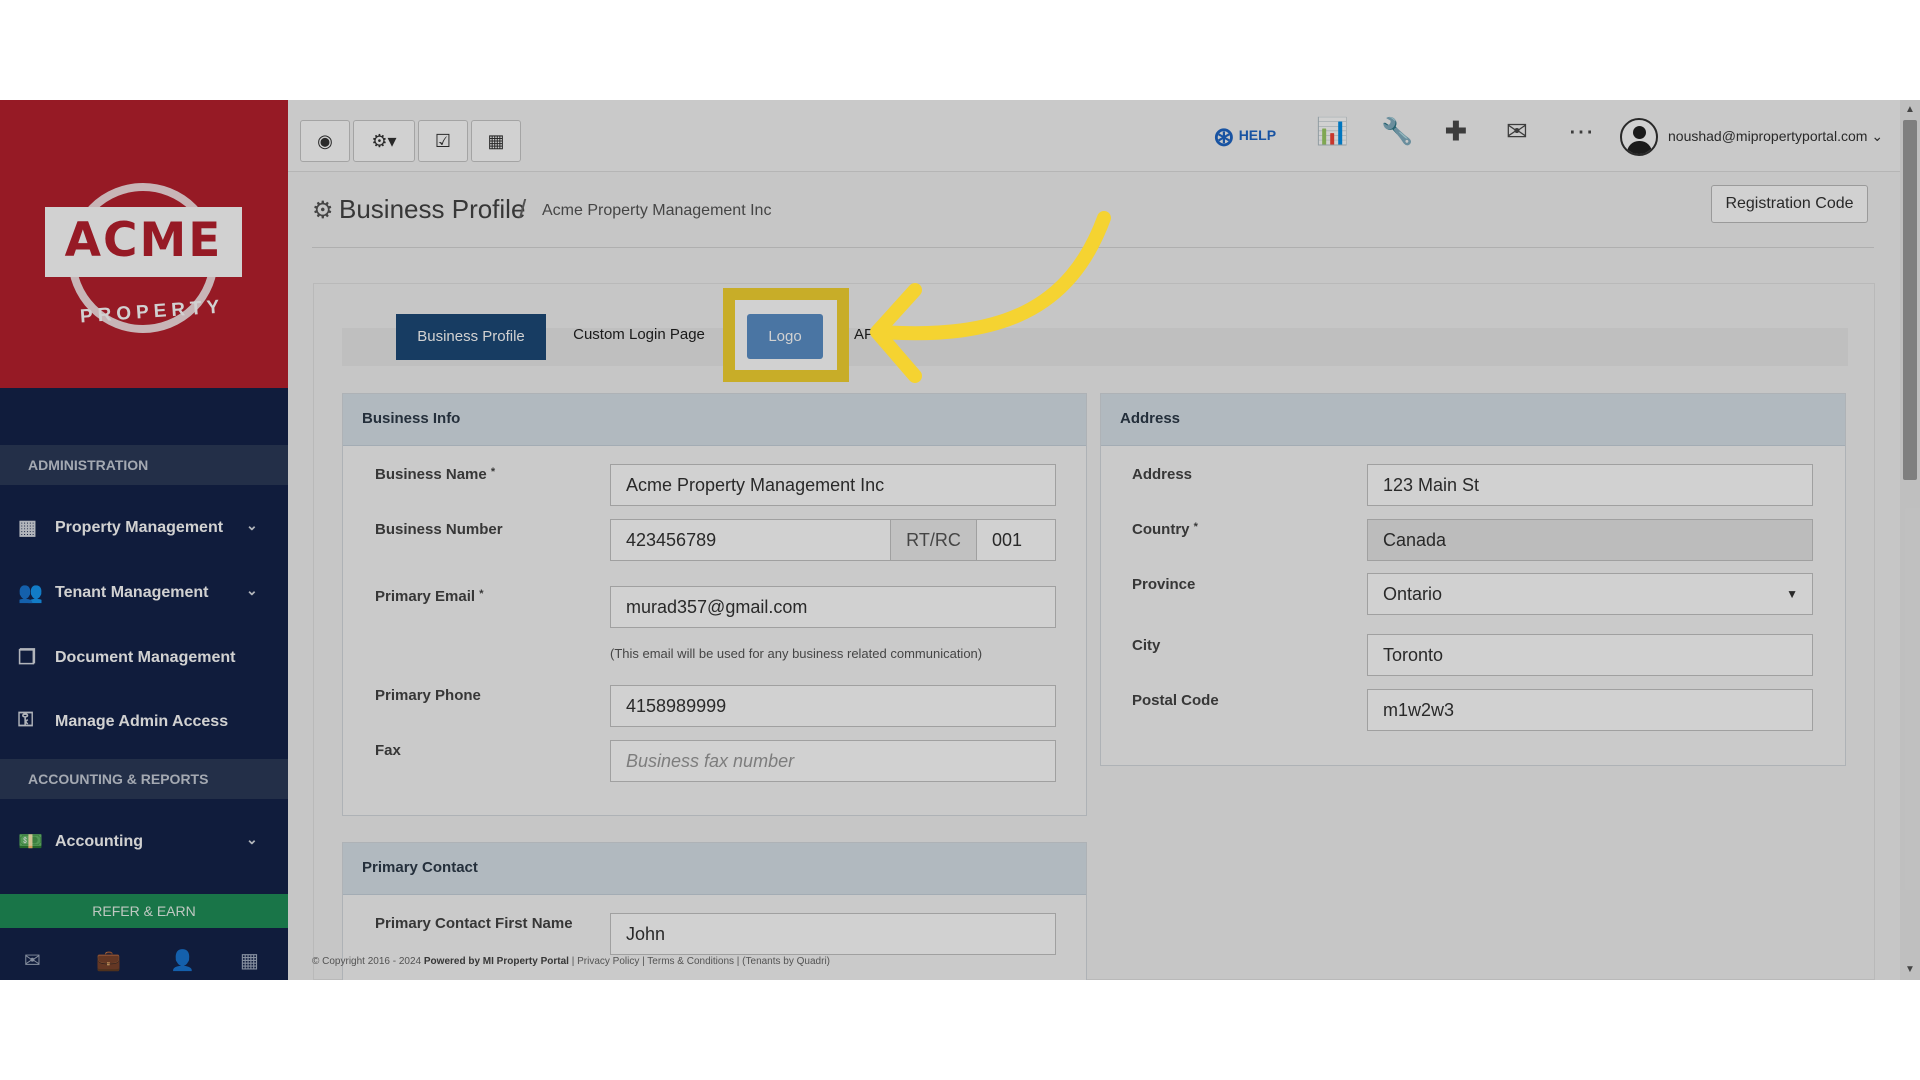 Image resolution: width=1920 pixels, height=1080 pixels. I want to click on calculator-button: ▦, so click(496, 141).